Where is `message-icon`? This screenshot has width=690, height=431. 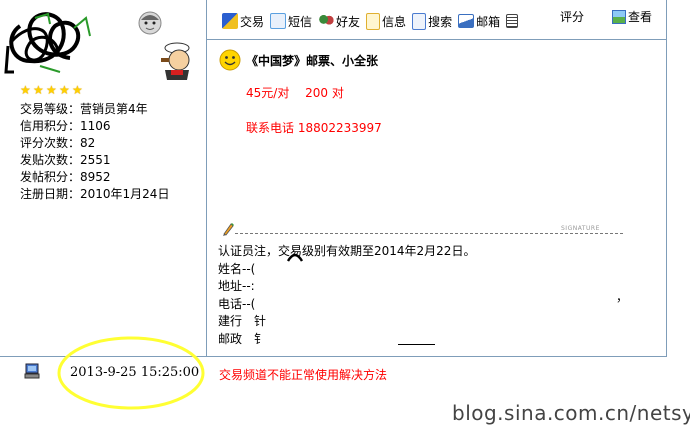
message-icon is located at coordinates (278, 21).